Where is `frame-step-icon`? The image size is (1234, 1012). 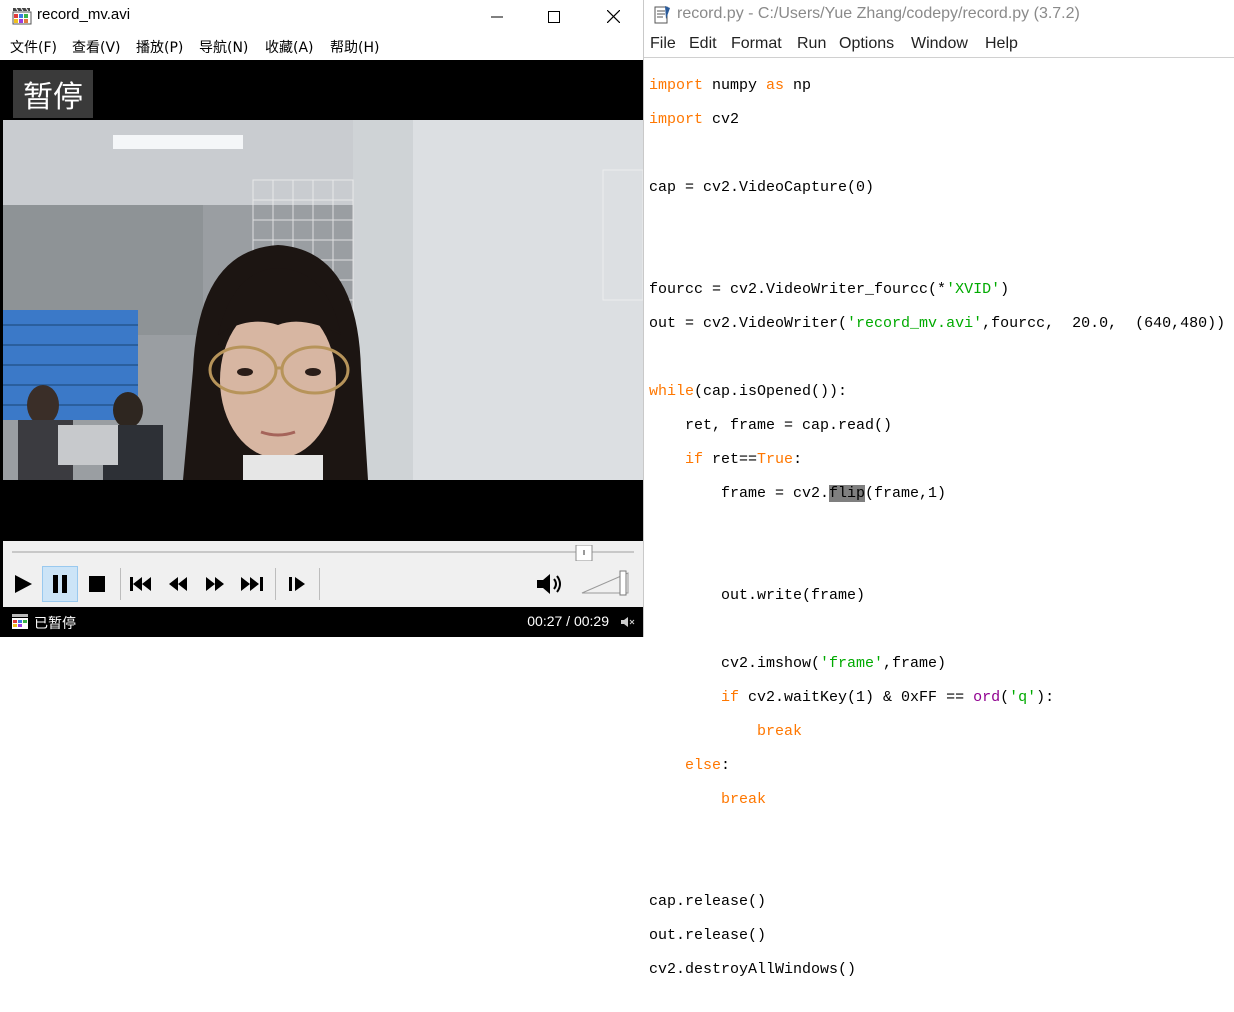 frame-step-icon is located at coordinates (297, 584).